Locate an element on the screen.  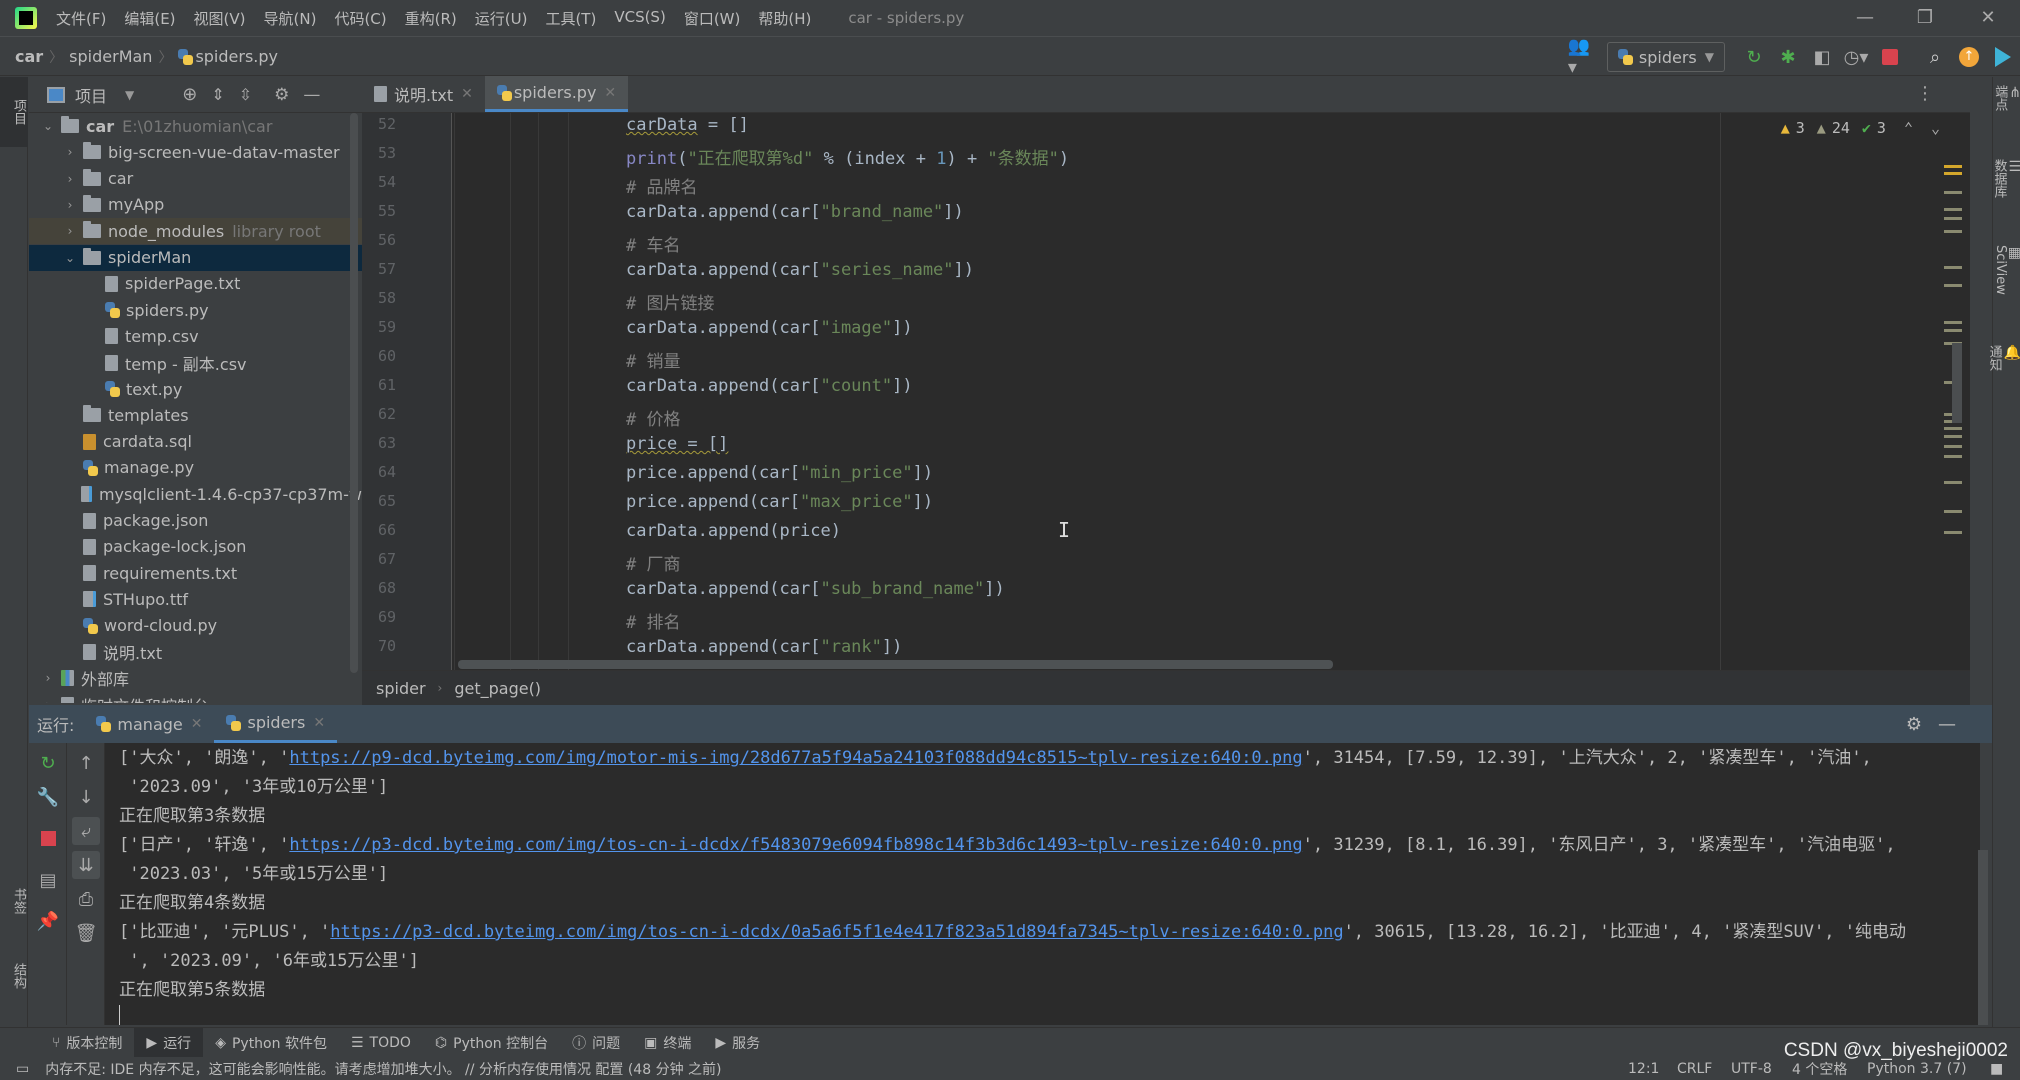
tree-item: cardata.sql is located at coordinates (195, 442).